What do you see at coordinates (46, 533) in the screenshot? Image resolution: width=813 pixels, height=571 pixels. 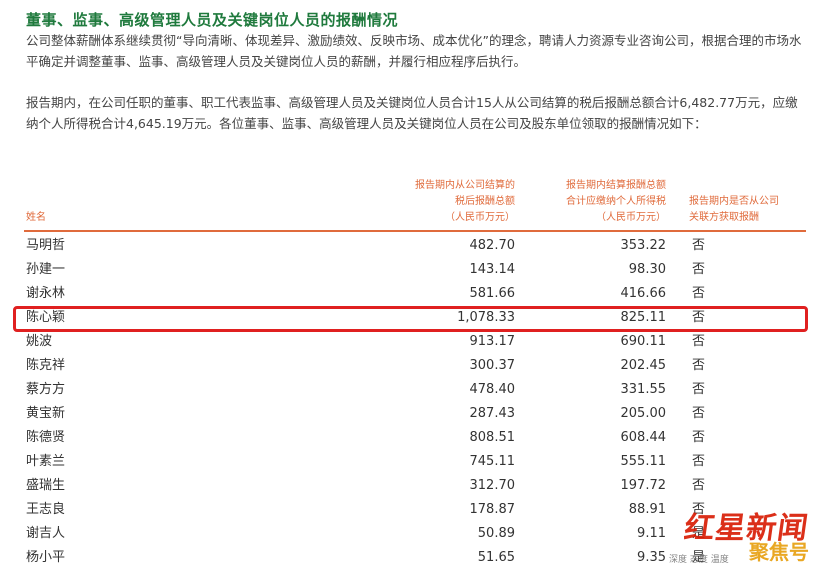 I see `cell-name: 谢吉人` at bounding box center [46, 533].